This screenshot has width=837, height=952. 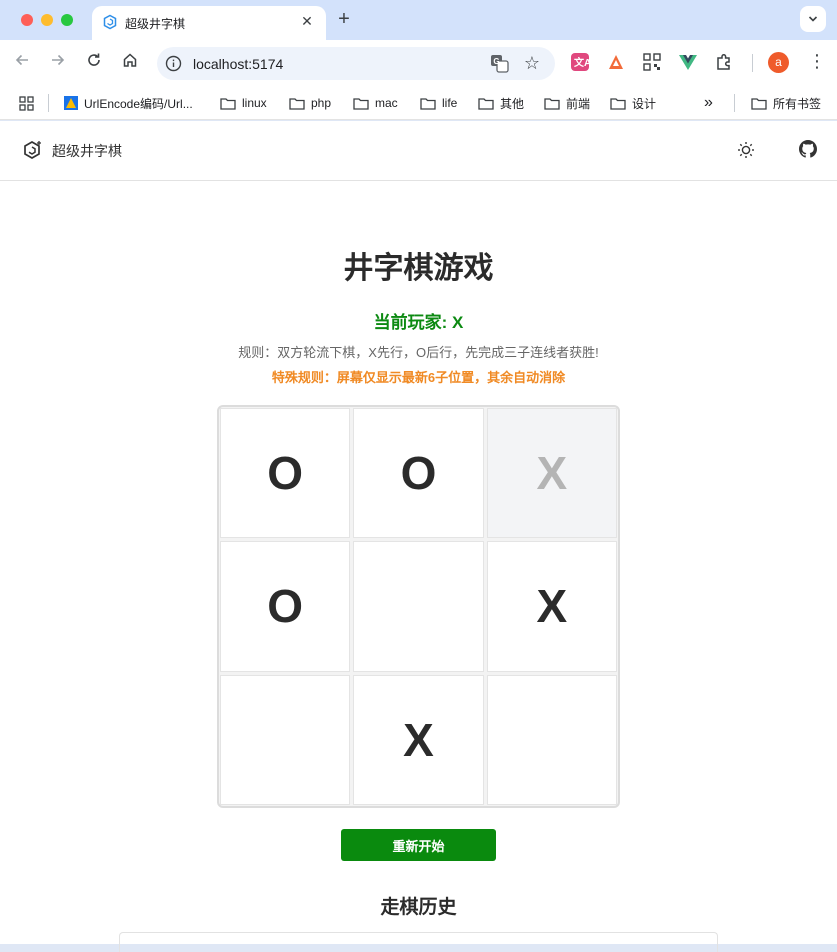 I want to click on chevron-down-icon, so click(x=813, y=19).